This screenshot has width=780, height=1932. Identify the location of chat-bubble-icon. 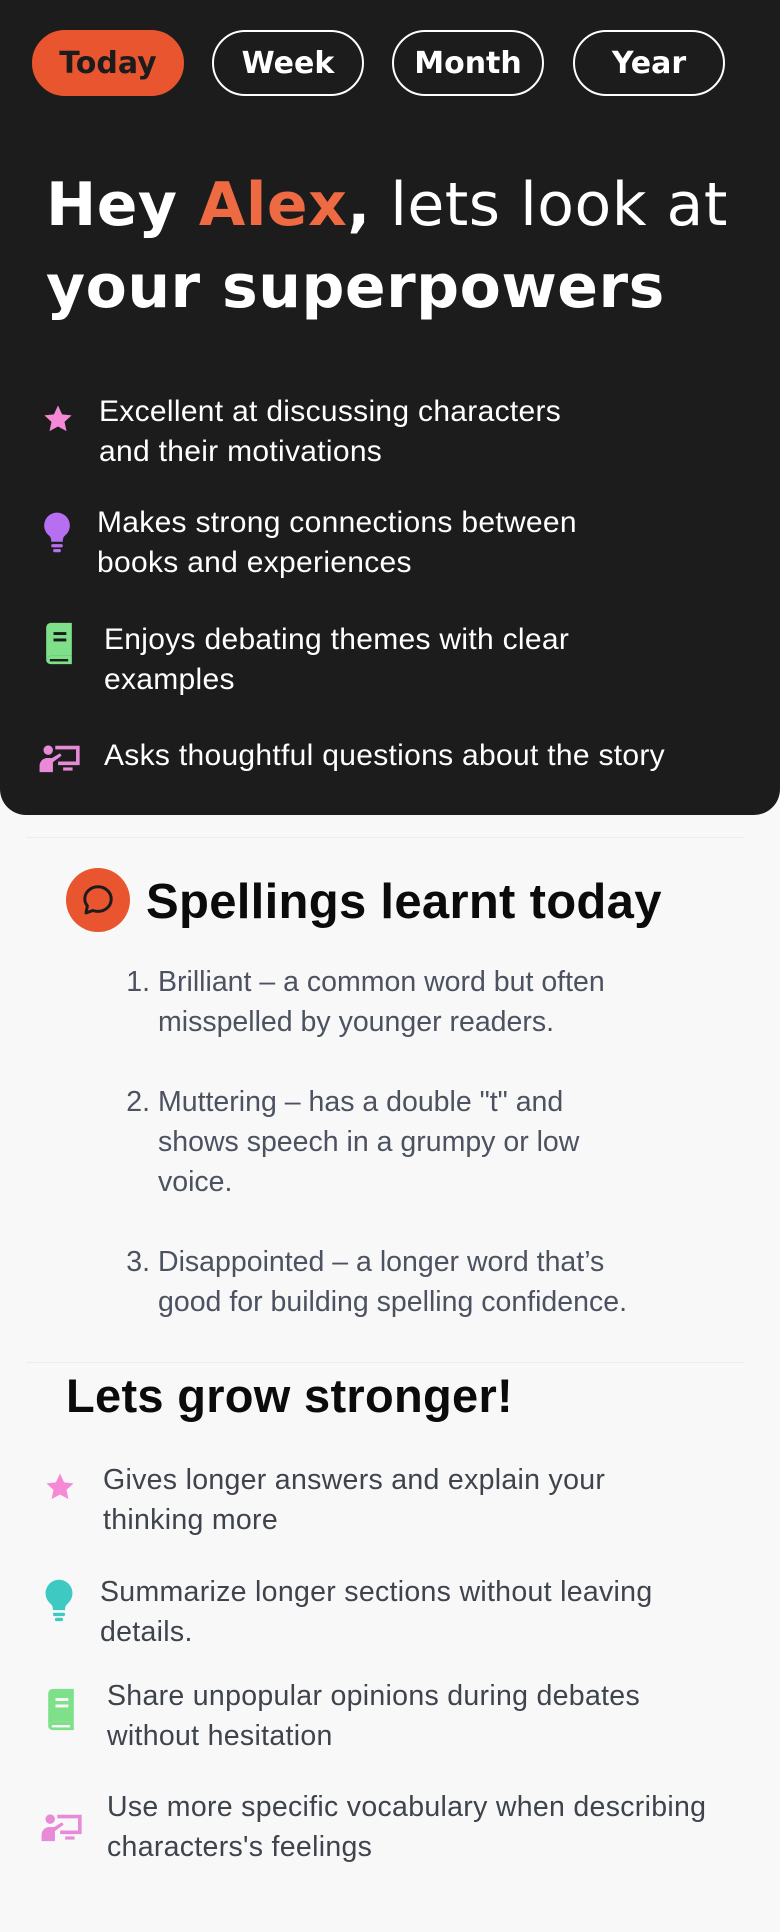
(98, 900).